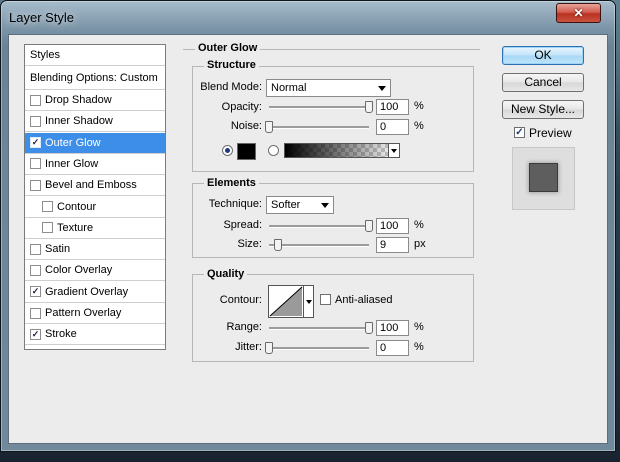  I want to click on style-item-label: Color Overlay, so click(79, 270).